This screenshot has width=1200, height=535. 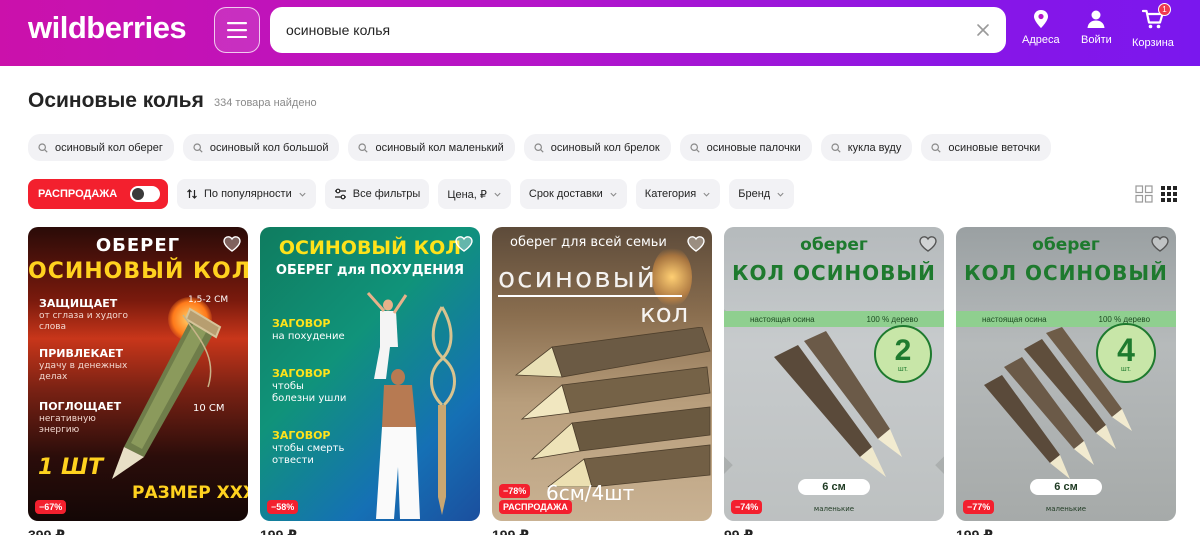 I want to click on image-text: осиновый, so click(x=577, y=277).